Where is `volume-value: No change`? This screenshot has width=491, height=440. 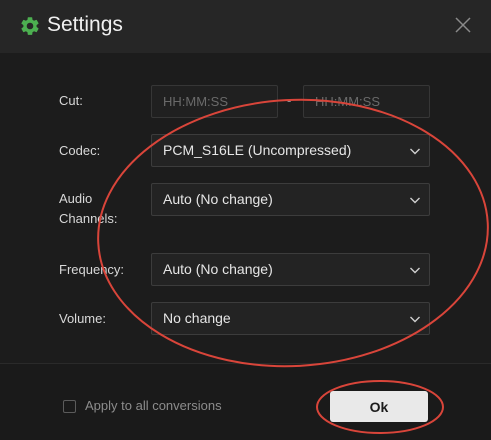
volume-value: No change is located at coordinates (197, 318).